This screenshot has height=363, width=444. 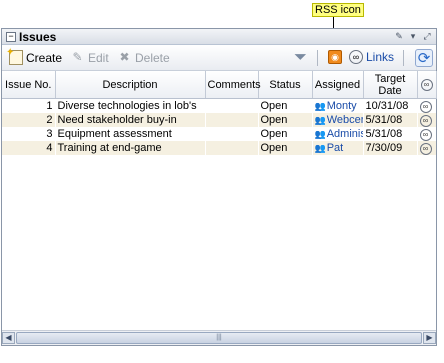 I want to click on collapse-icon: −, so click(x=11, y=37).